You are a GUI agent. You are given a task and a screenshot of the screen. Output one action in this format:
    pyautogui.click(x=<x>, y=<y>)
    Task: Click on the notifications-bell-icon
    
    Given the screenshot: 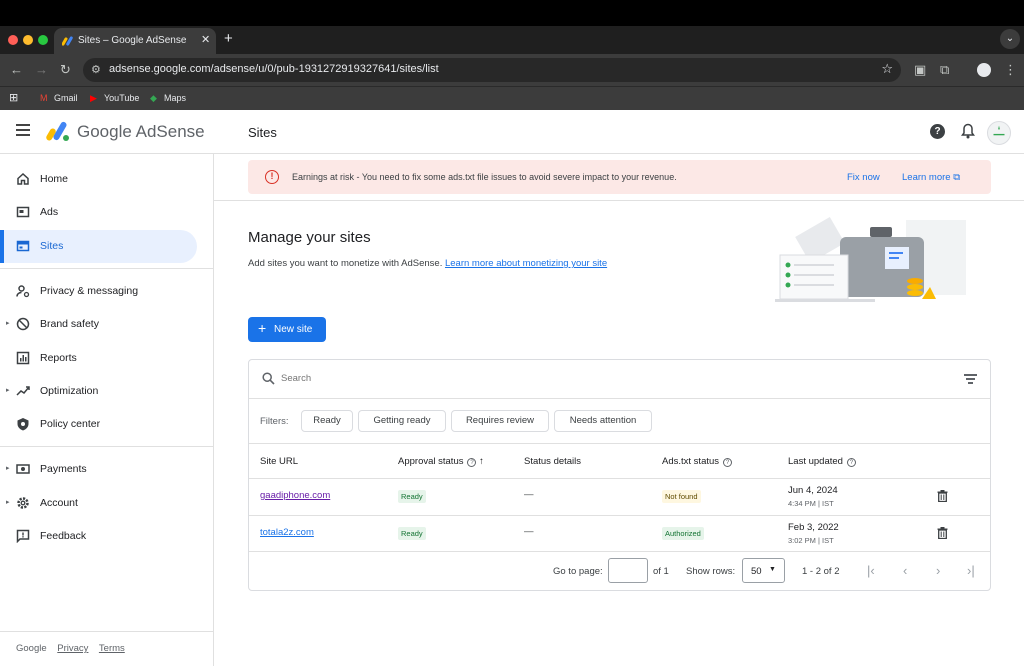 What is the action you would take?
    pyautogui.click(x=968, y=131)
    